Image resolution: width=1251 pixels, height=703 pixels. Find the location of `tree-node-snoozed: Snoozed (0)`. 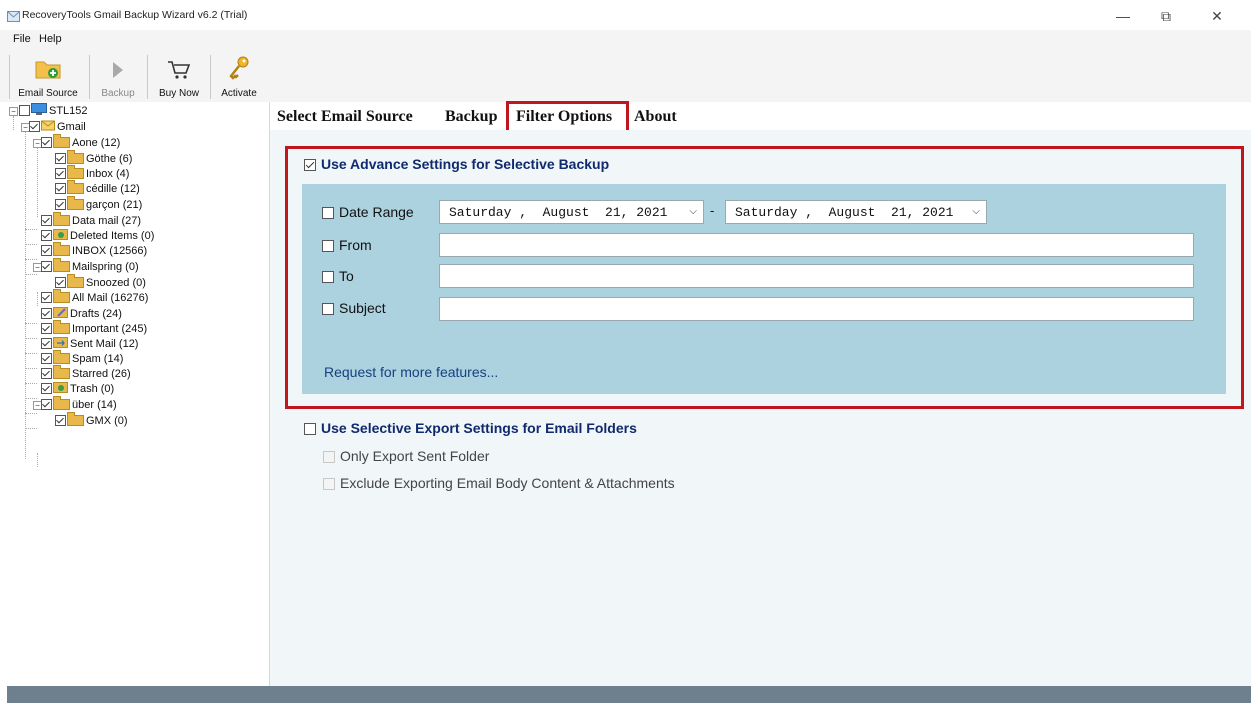

tree-node-snoozed: Snoozed (0) is located at coordinates (100, 281).